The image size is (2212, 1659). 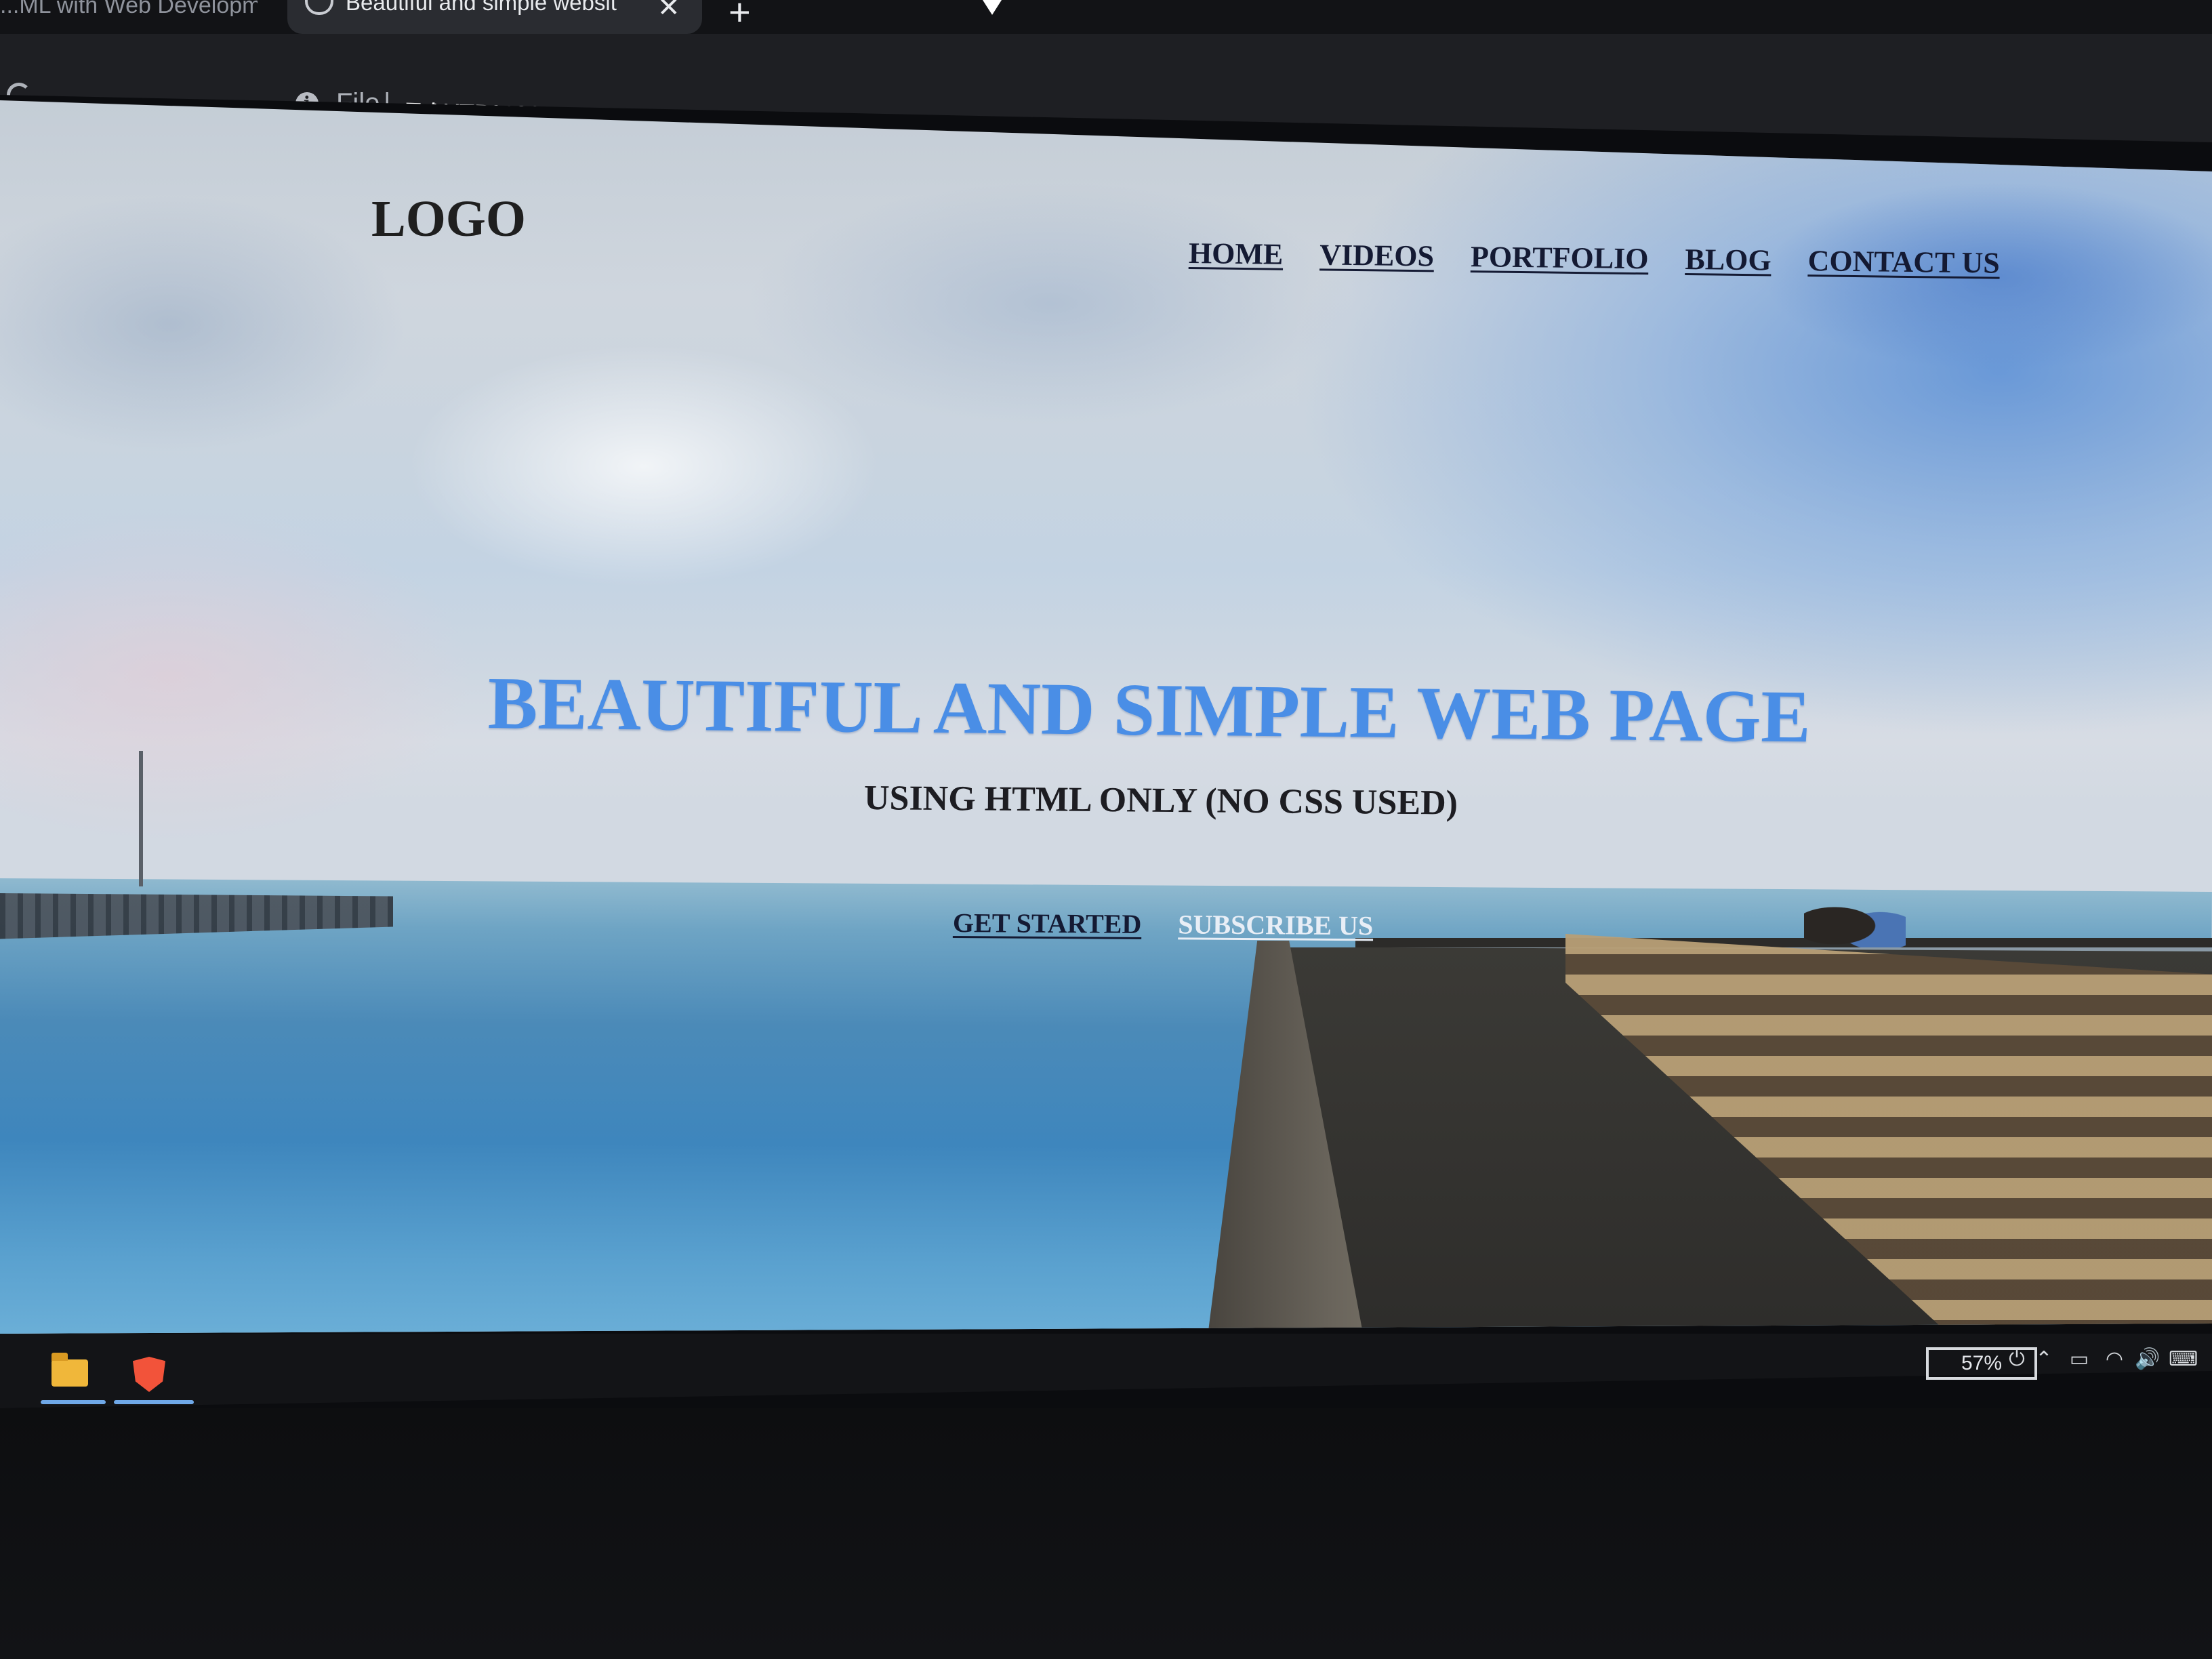 What do you see at coordinates (1160, 801) in the screenshot?
I see `hero-subtitle: USING HTML ONLY (NO CSS USED)` at bounding box center [1160, 801].